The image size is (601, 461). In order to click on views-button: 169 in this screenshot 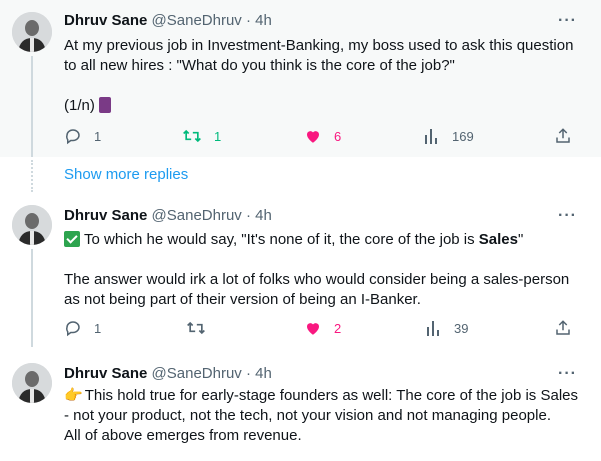, I will do `click(449, 136)`.